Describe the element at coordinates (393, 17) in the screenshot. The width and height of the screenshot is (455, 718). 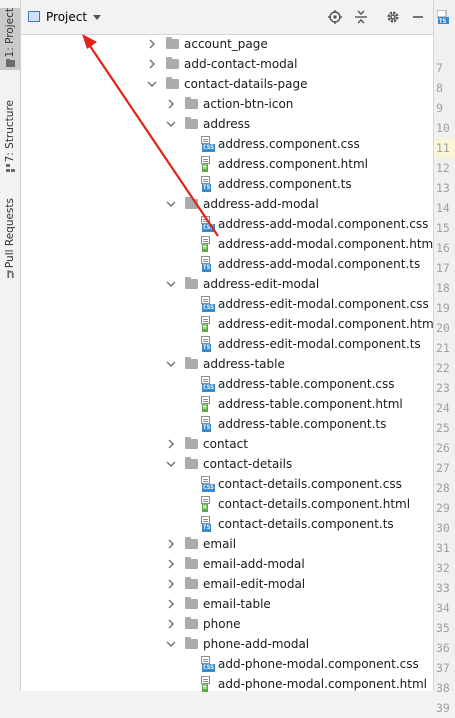
I see `gear-icon` at that location.